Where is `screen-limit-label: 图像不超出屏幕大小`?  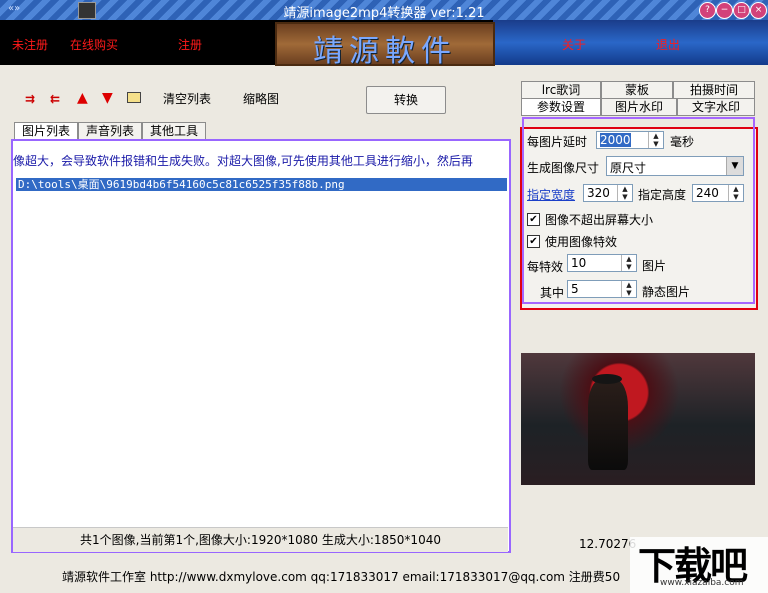
screen-limit-label: 图像不超出屏幕大小 is located at coordinates (599, 220).